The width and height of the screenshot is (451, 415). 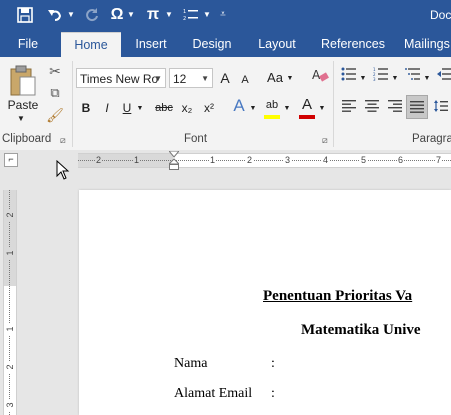 I want to click on field-label-email: Alamat Email, so click(x=213, y=393).